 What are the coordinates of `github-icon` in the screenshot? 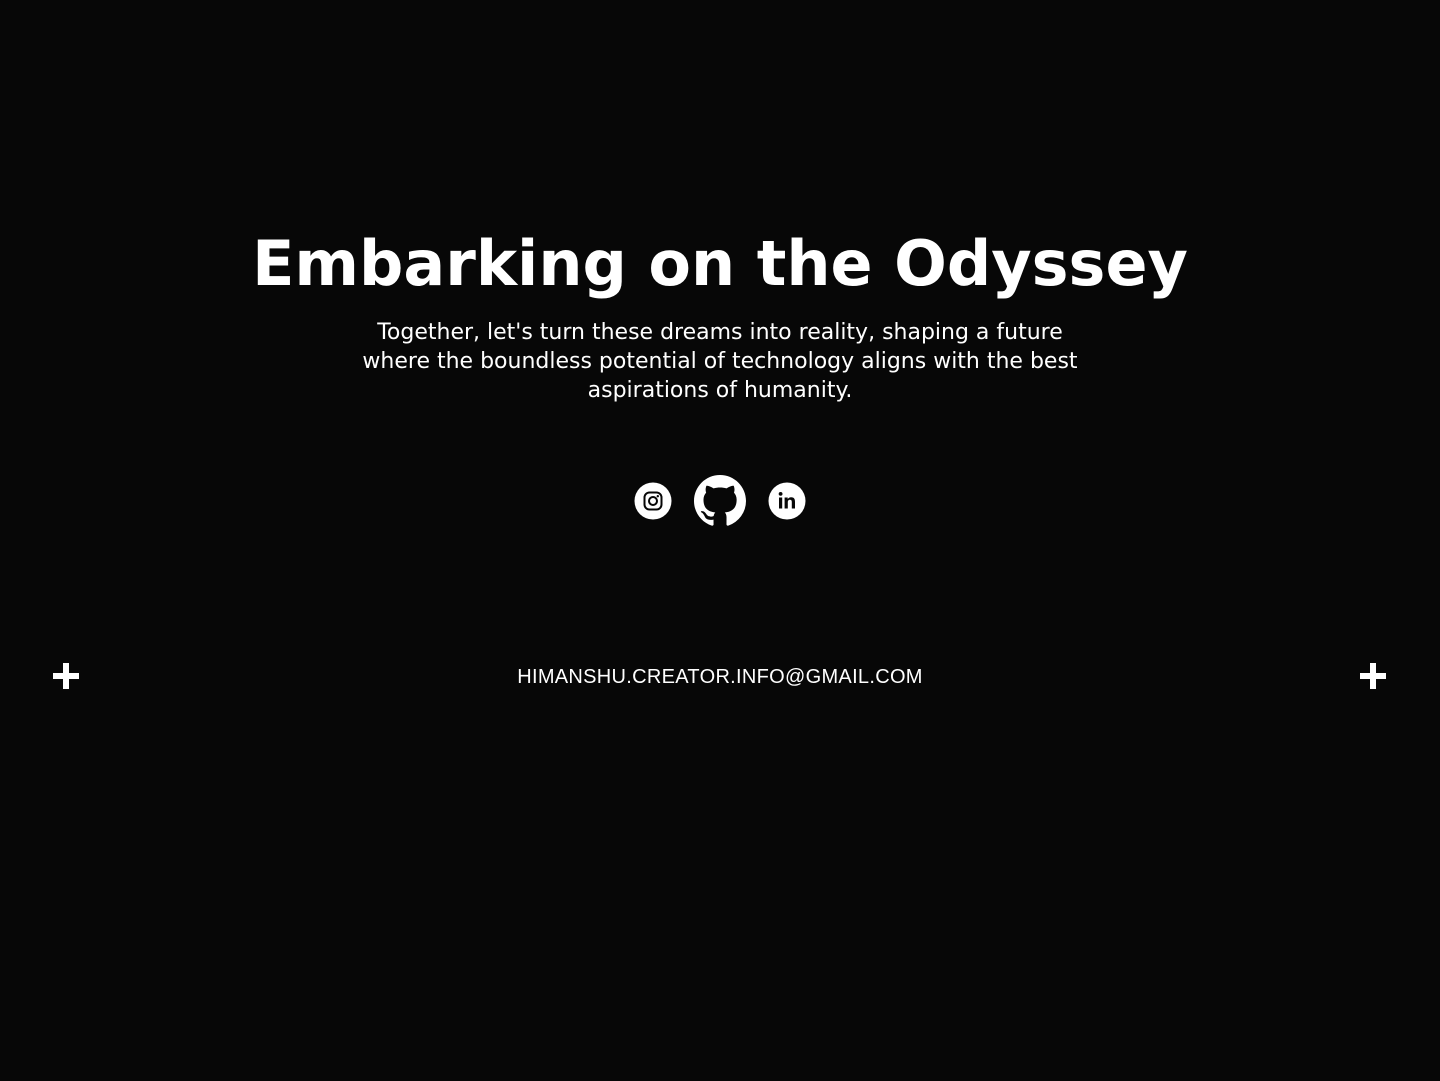 It's located at (720, 500).